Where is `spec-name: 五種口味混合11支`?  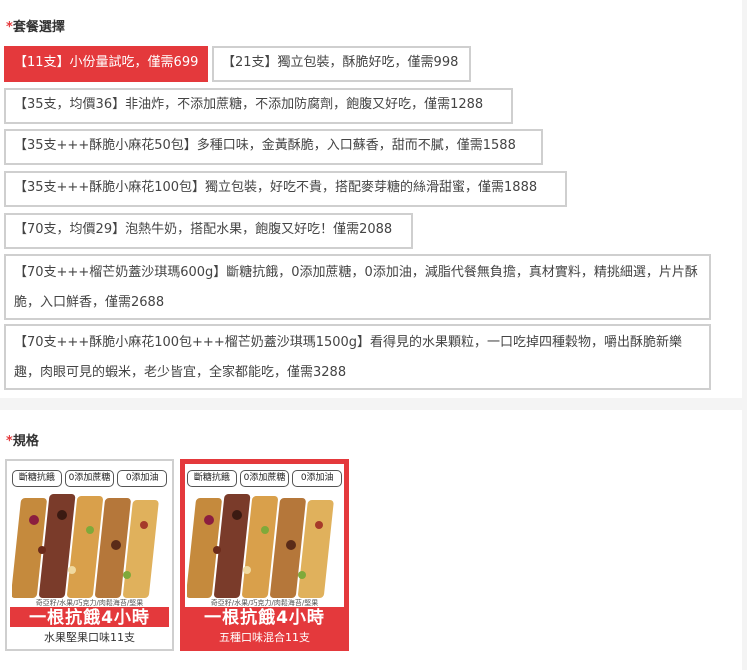 spec-name: 五種口味混合11支 is located at coordinates (264, 637).